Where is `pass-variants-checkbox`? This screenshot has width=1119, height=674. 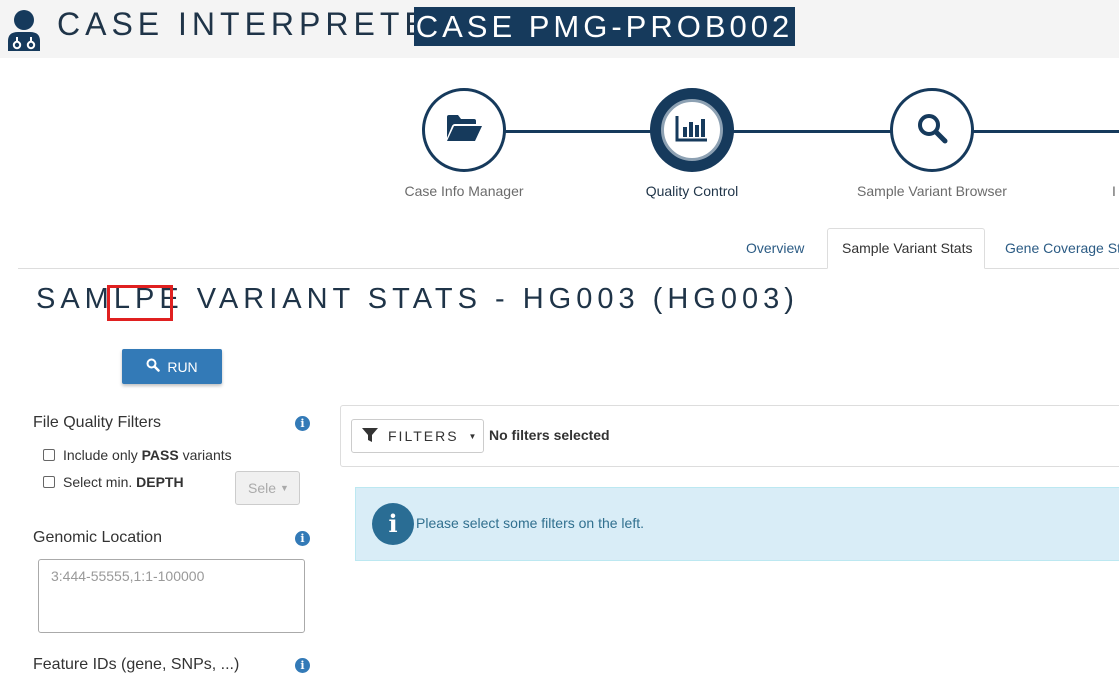
pass-variants-checkbox is located at coordinates (49, 455).